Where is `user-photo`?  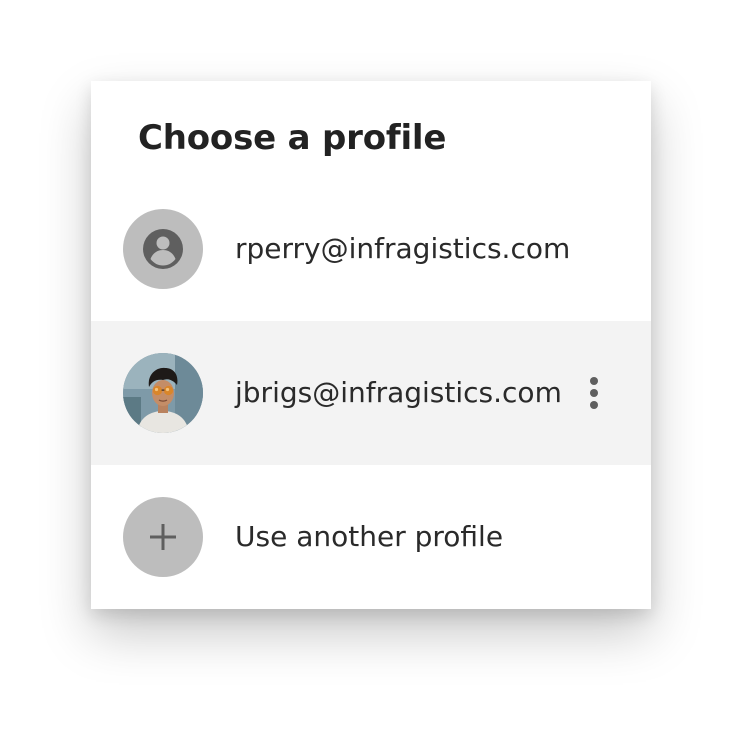 user-photo is located at coordinates (163, 393).